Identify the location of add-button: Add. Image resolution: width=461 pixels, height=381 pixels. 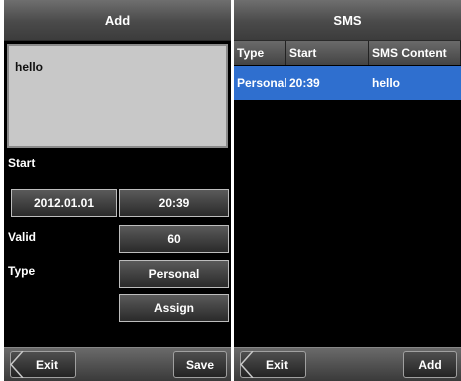
(430, 364).